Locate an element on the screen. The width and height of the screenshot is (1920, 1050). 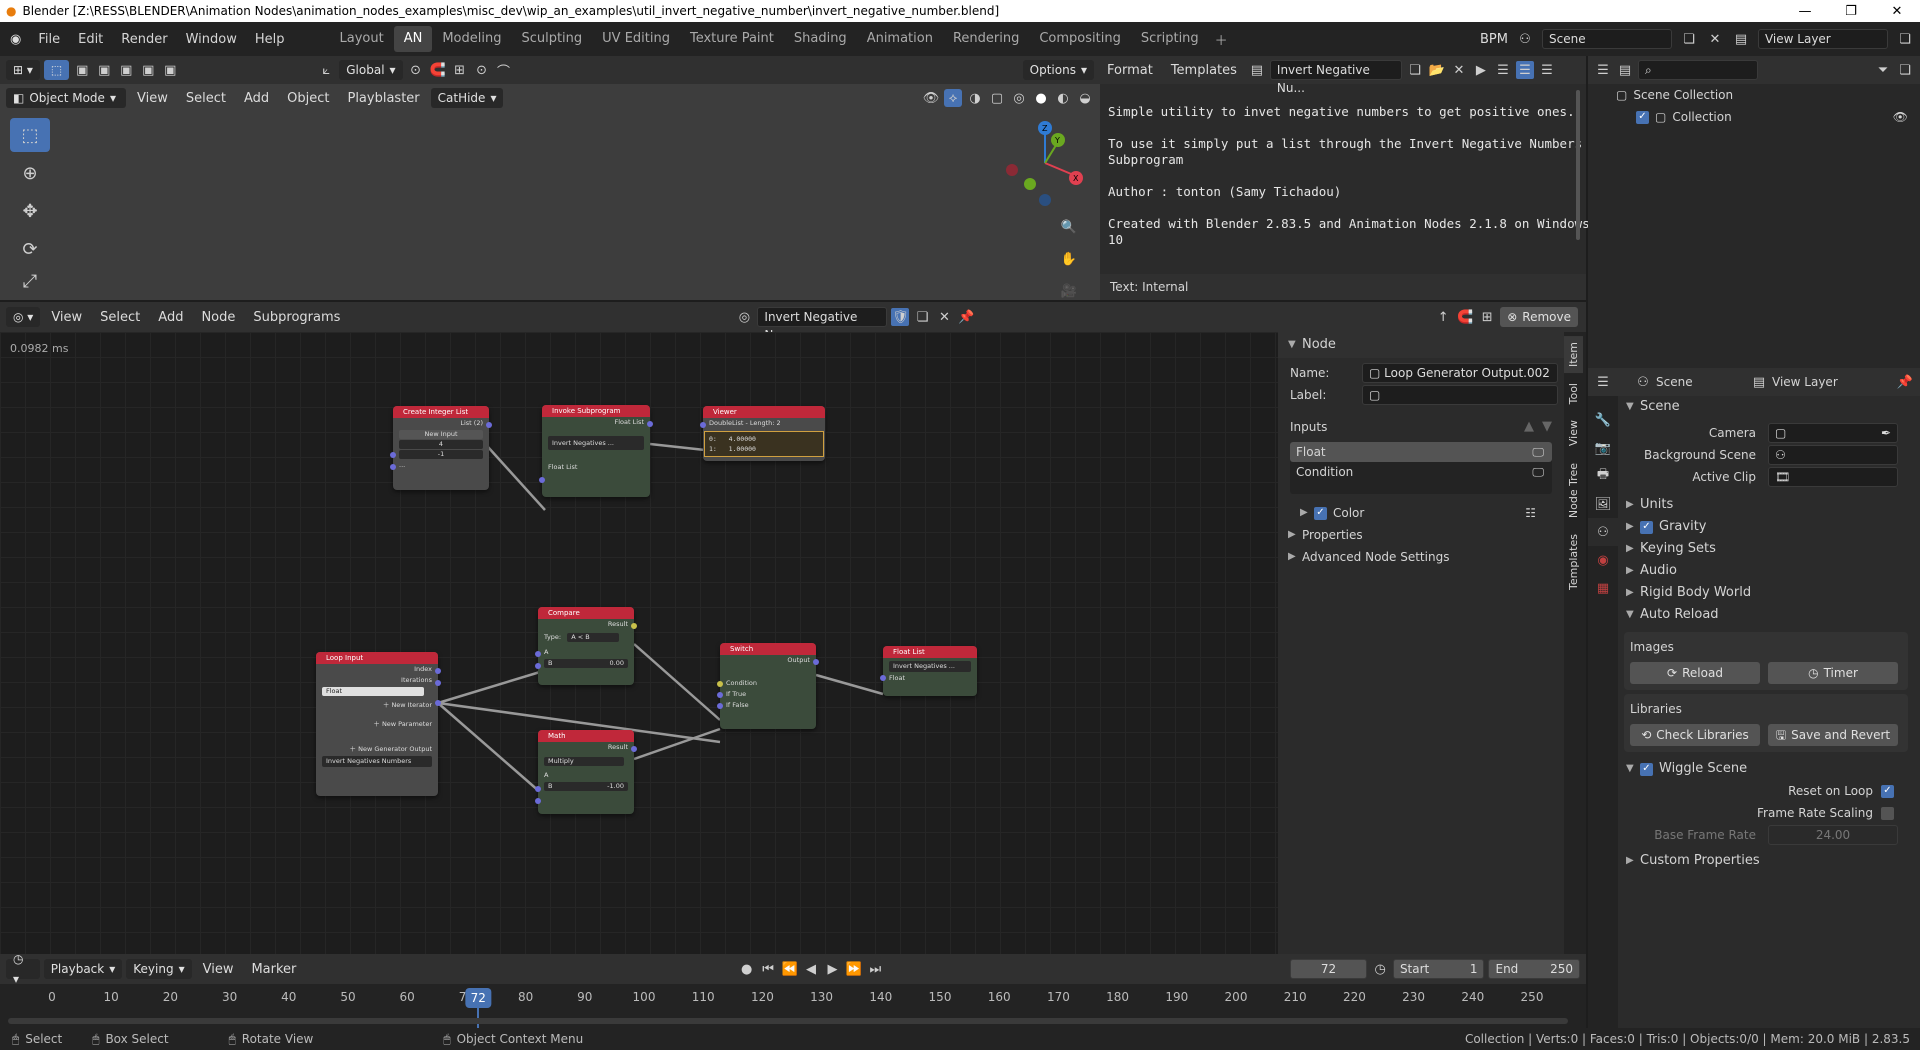
move-down-icon: ▼ is located at coordinates (1547, 427).